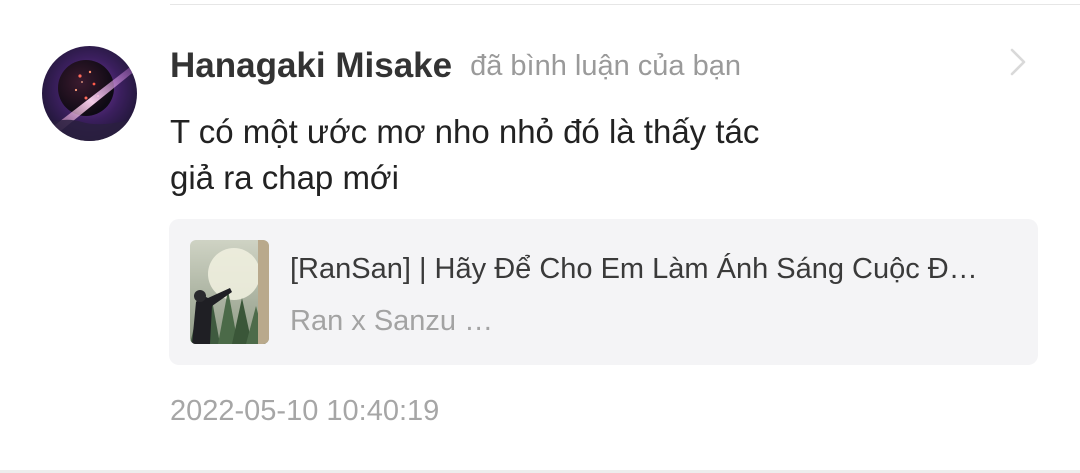 This screenshot has width=1080, height=473. Describe the element at coordinates (229, 292) in the screenshot. I see `story-cover-thumbnail` at that location.